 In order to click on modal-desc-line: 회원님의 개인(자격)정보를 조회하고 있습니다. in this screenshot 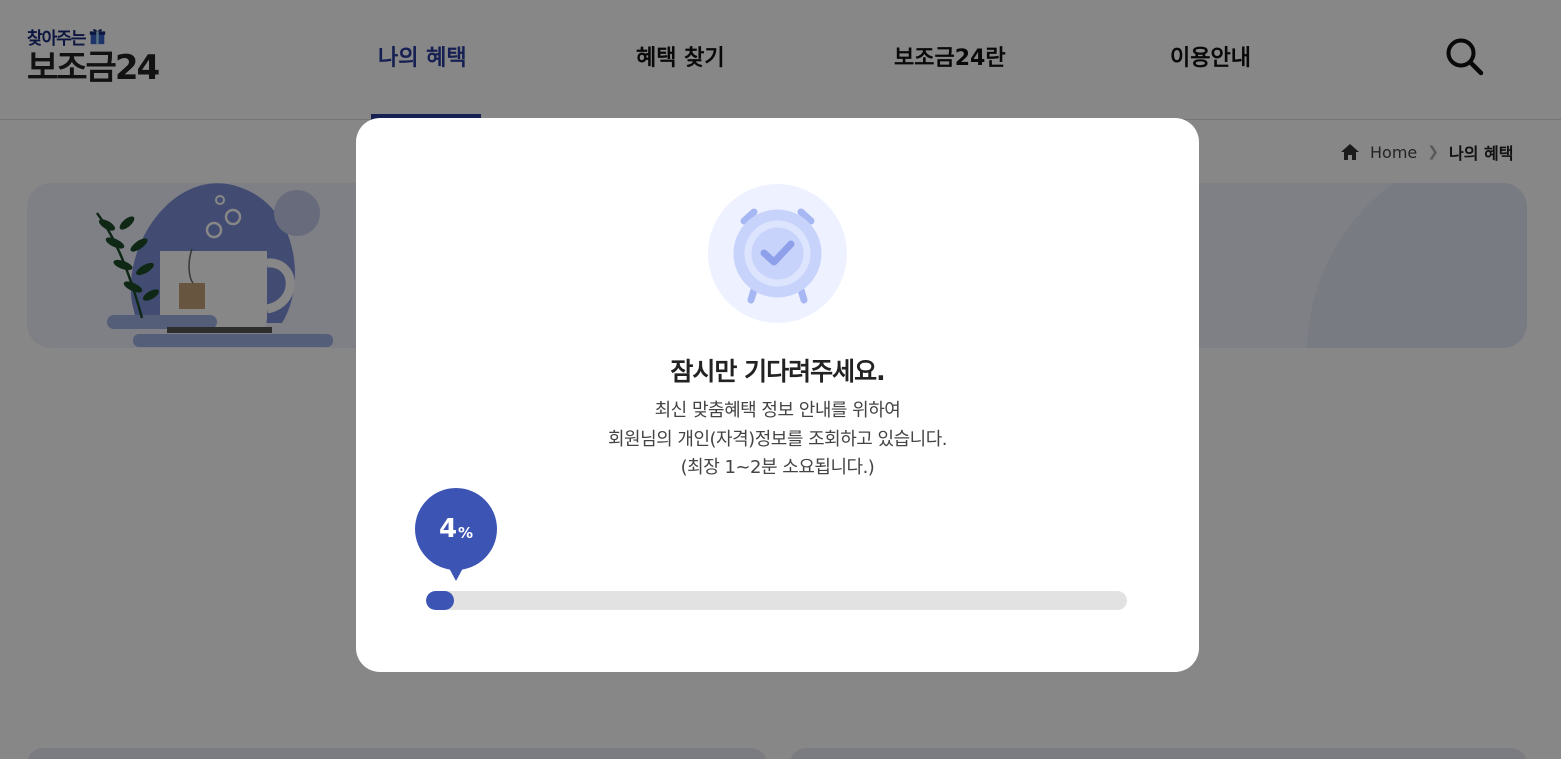, I will do `click(777, 439)`.